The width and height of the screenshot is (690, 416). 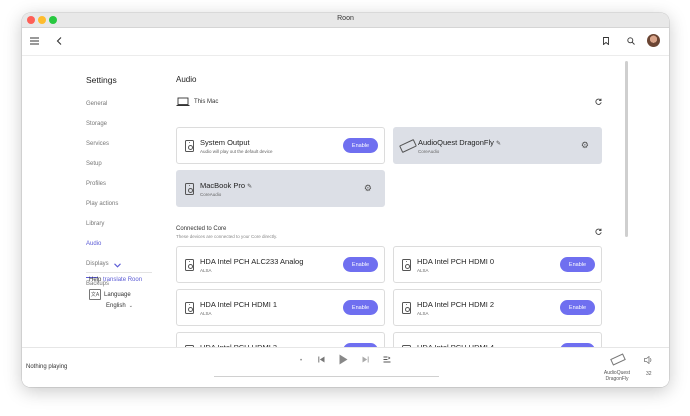 What do you see at coordinates (617, 376) in the screenshot?
I see `zone-name: AudioQuest DragonFly` at bounding box center [617, 376].